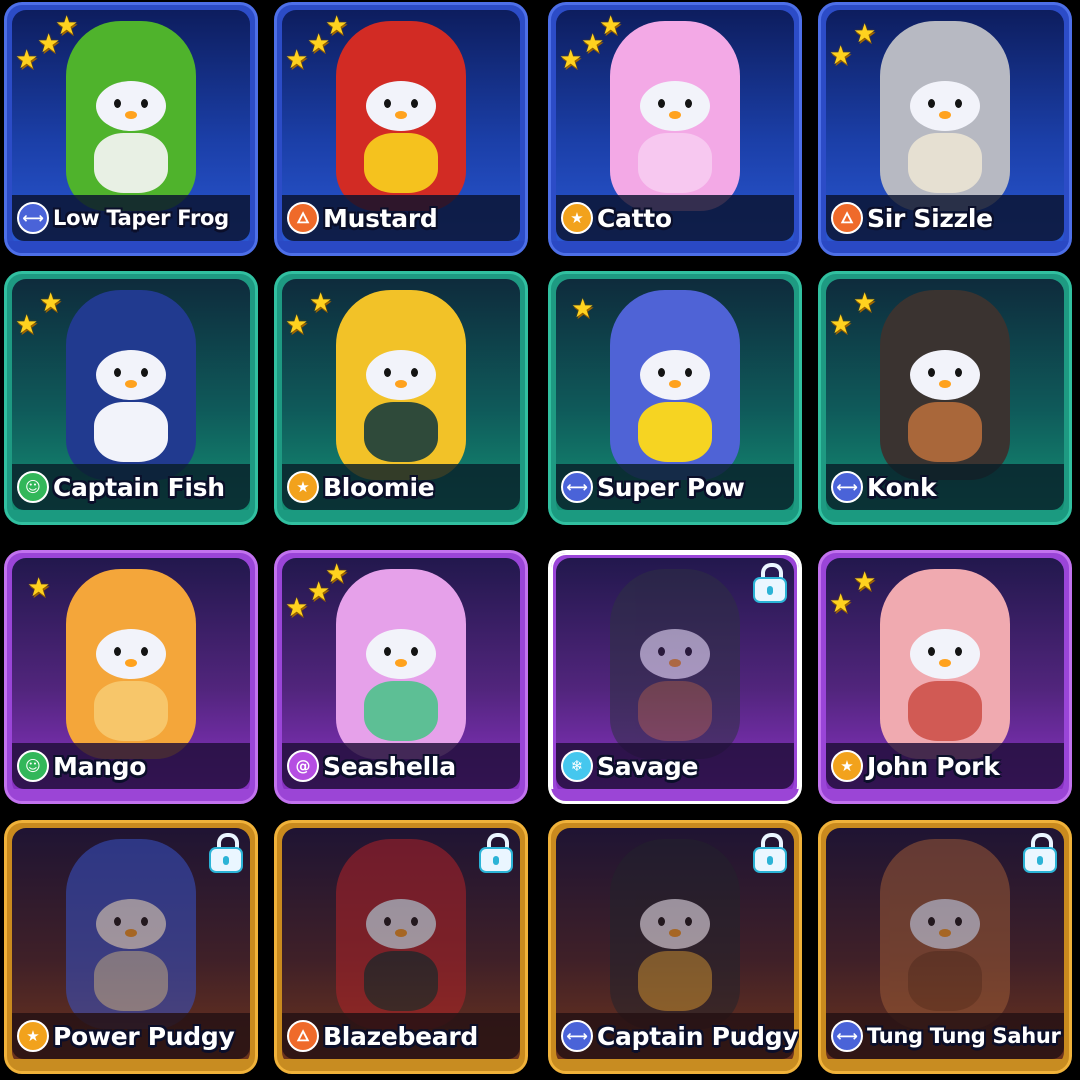 The image size is (1080, 1080). I want to click on costume-name: Savage, so click(648, 766).